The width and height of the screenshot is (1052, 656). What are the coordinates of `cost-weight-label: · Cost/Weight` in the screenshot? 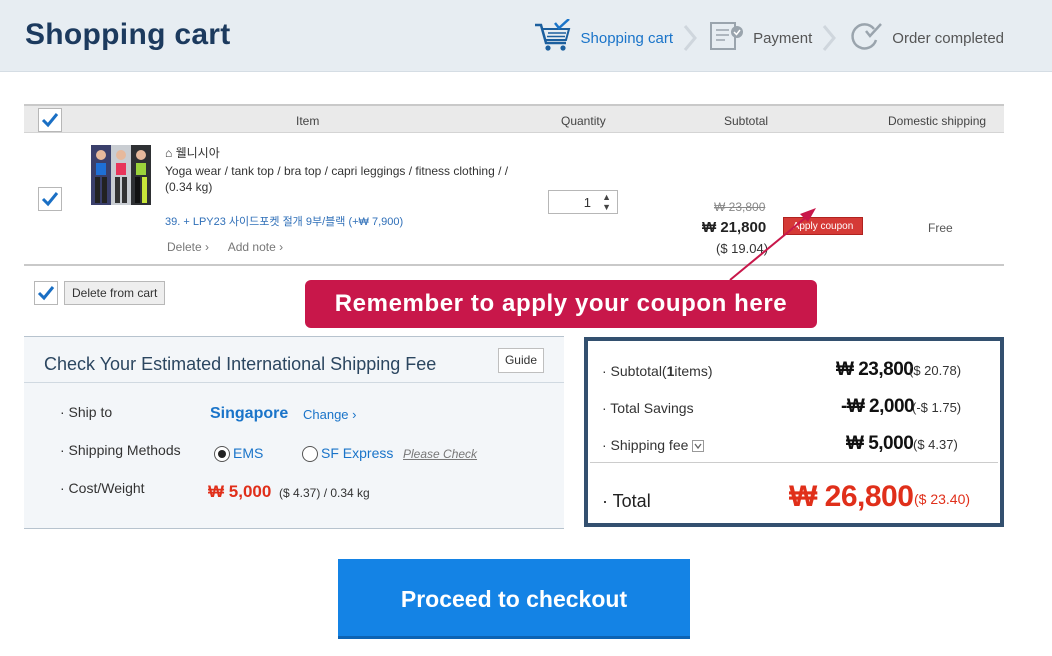 It's located at (102, 488).